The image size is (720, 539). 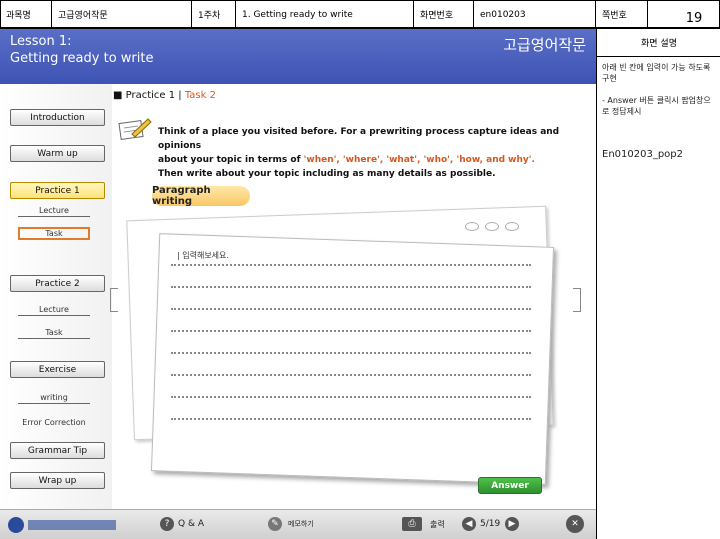 What do you see at coordinates (122, 14) in the screenshot?
I see `subject-value: 고급영어작문` at bounding box center [122, 14].